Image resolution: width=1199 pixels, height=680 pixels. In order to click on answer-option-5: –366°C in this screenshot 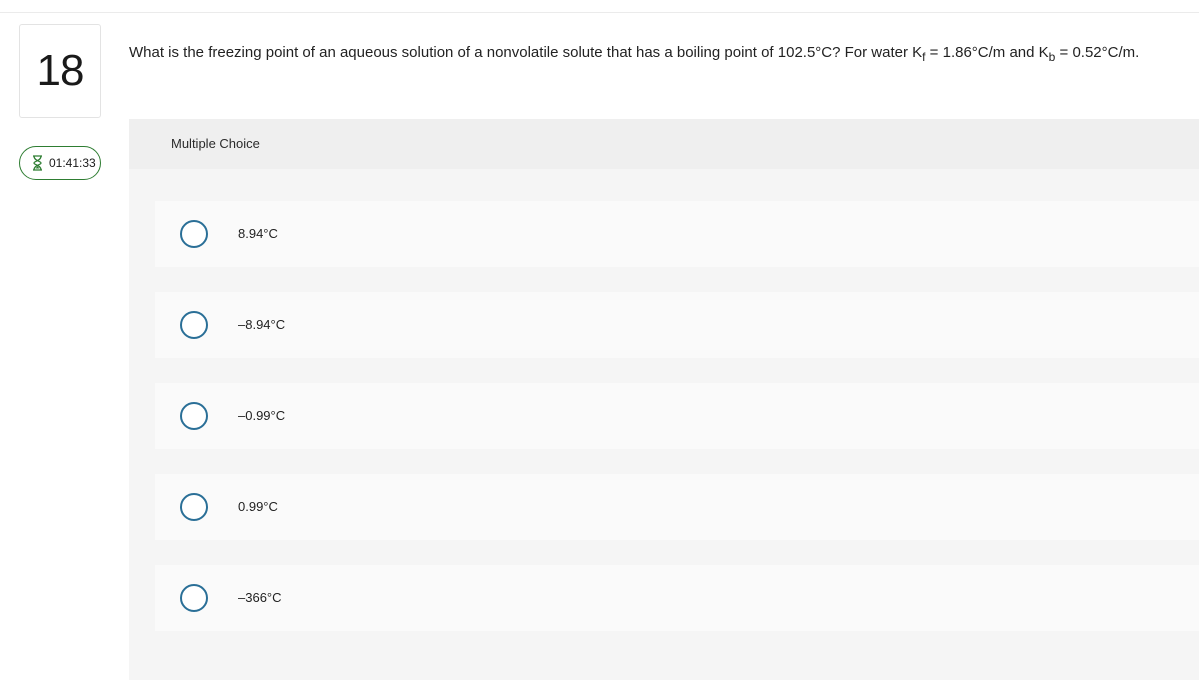, I will do `click(677, 598)`.